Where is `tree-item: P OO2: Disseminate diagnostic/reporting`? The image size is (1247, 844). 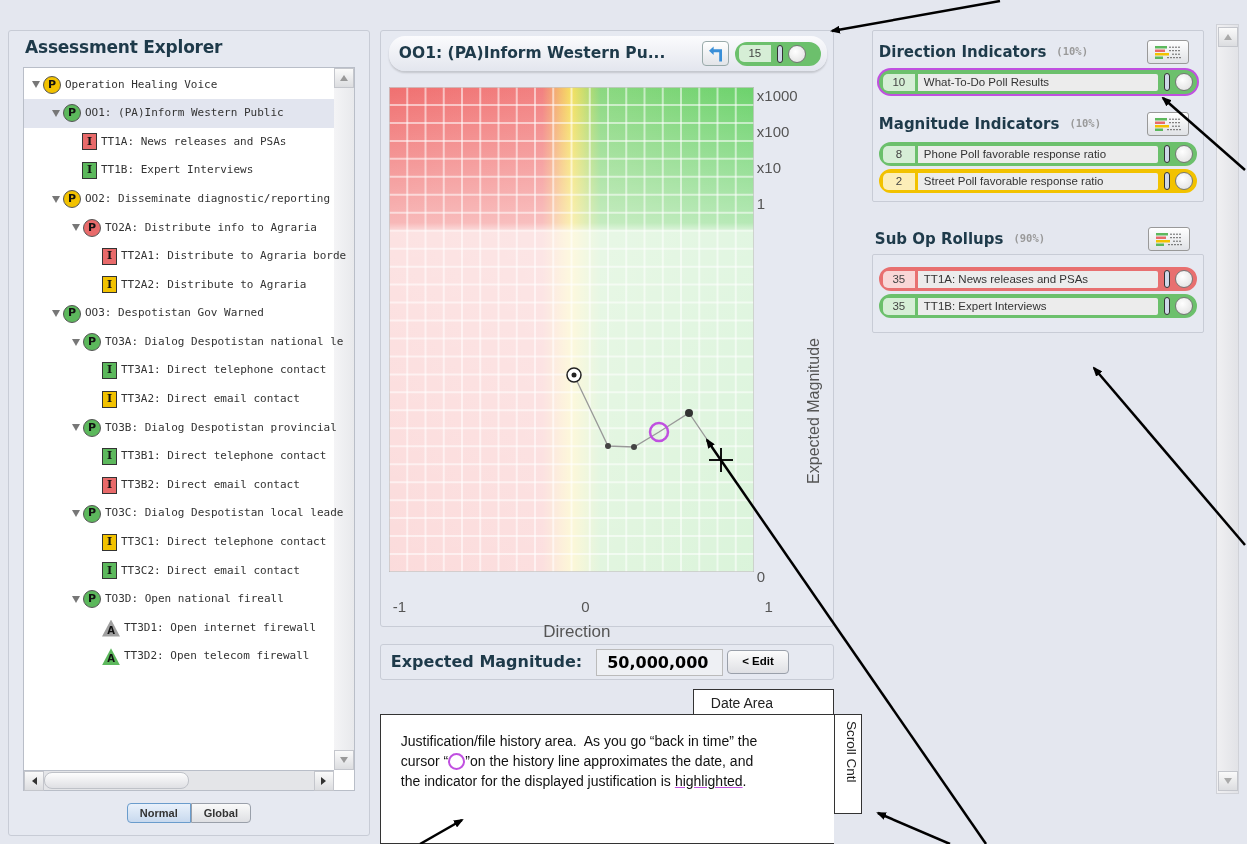 tree-item: P OO2: Disseminate diagnostic/reporting is located at coordinates (189, 199).